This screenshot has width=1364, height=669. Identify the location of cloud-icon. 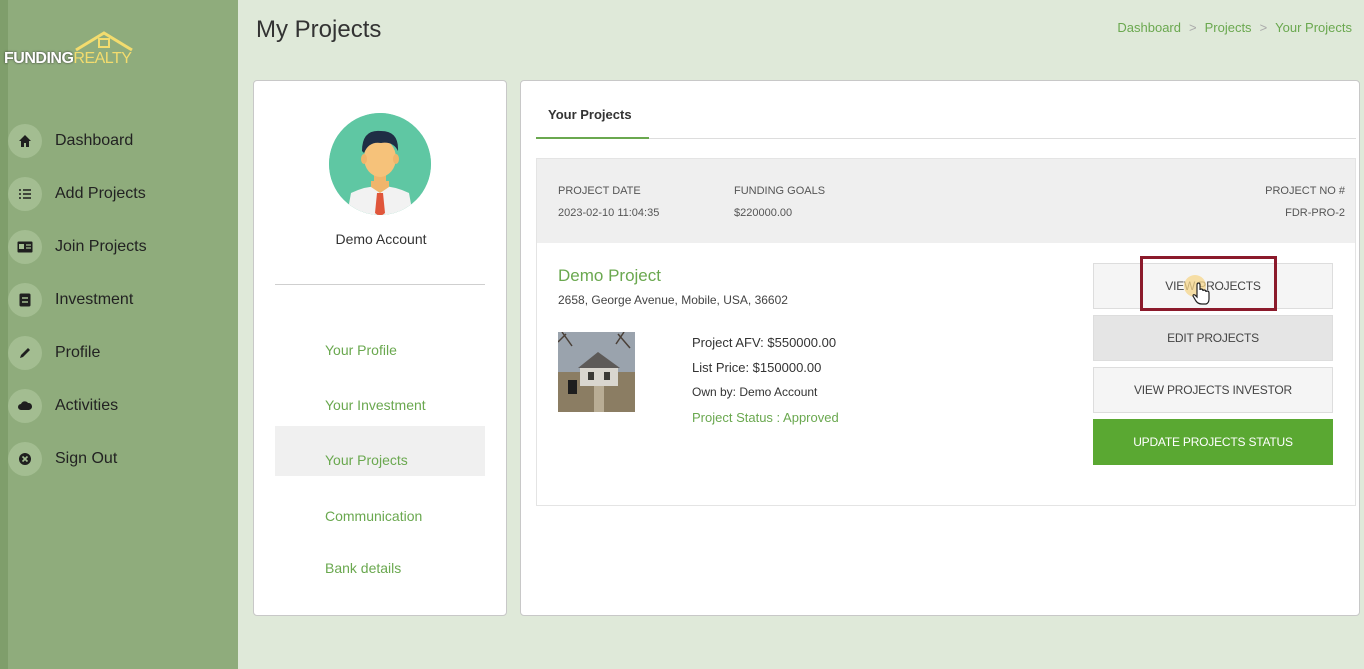
(25, 405).